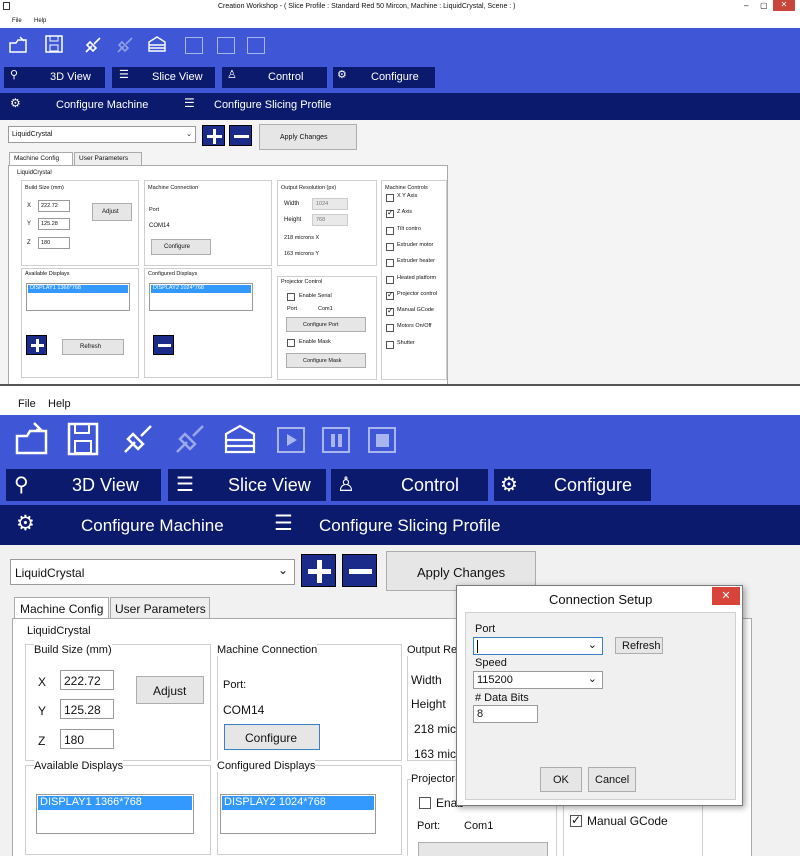 Image resolution: width=800 pixels, height=856 pixels. Describe the element at coordinates (612, 779) in the screenshot. I see `cancel-button: Cancel` at that location.